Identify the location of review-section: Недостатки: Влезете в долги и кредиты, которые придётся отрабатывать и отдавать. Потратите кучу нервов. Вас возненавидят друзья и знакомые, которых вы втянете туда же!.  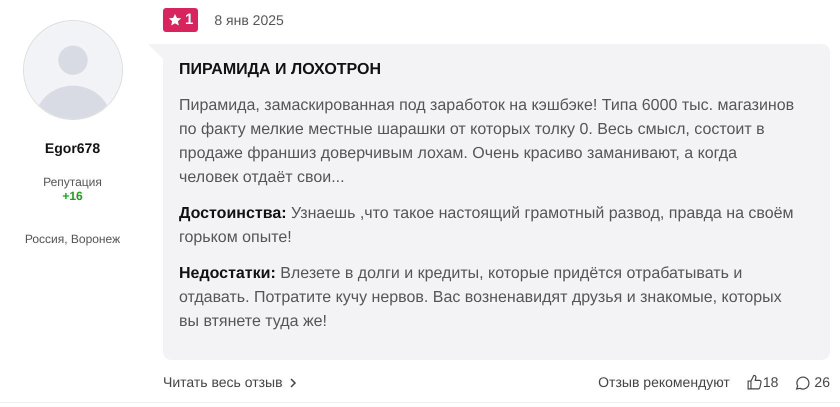
(487, 298).